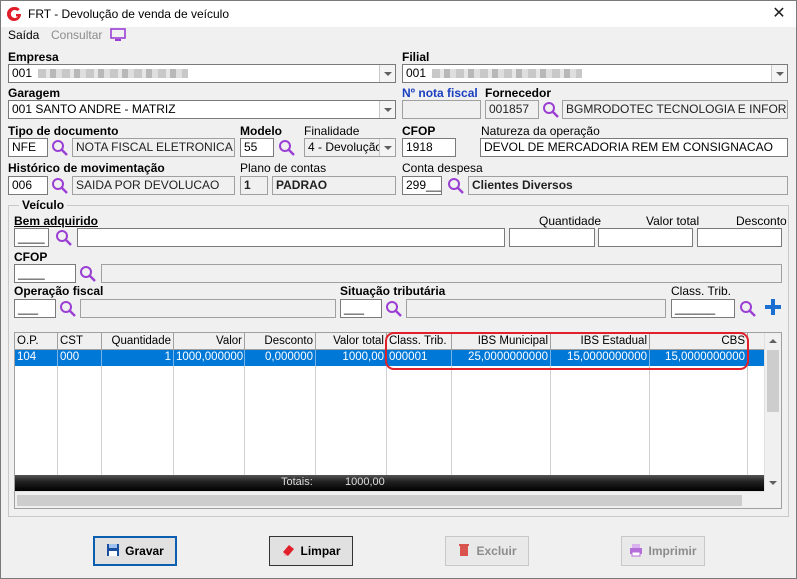  I want to click on column-header-quantidade: Quantidade, so click(138, 341).